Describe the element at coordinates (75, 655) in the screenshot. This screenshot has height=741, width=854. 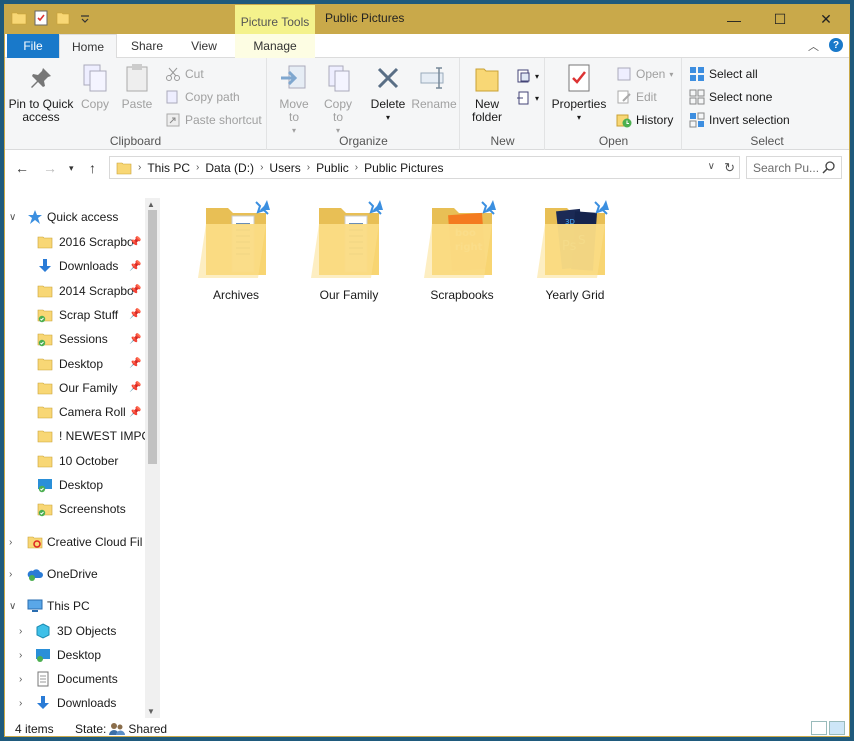
I see `nav-pc-desktop: › Desktop` at that location.